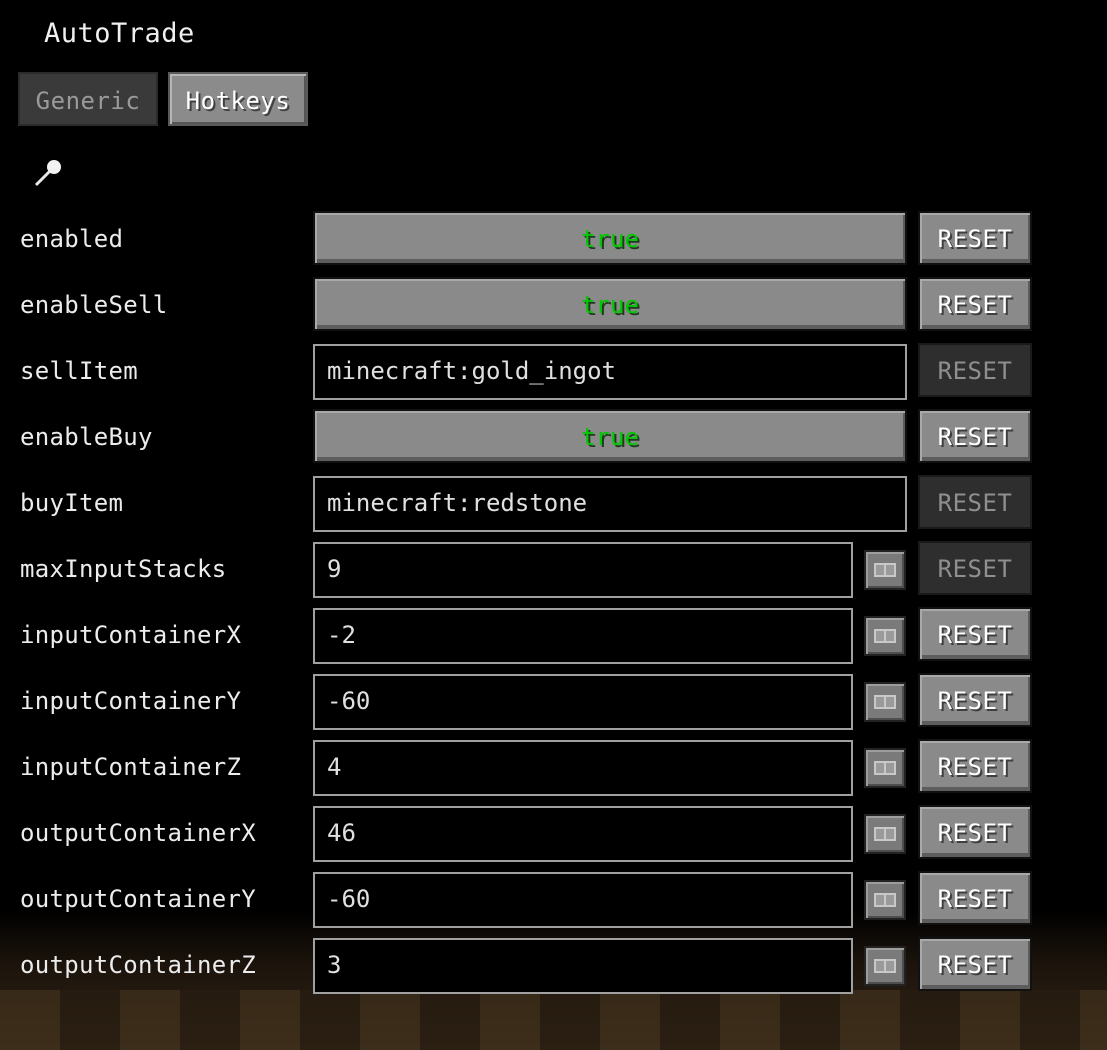 The width and height of the screenshot is (1107, 1050). What do you see at coordinates (583, 966) in the screenshot?
I see `number-input: 3` at bounding box center [583, 966].